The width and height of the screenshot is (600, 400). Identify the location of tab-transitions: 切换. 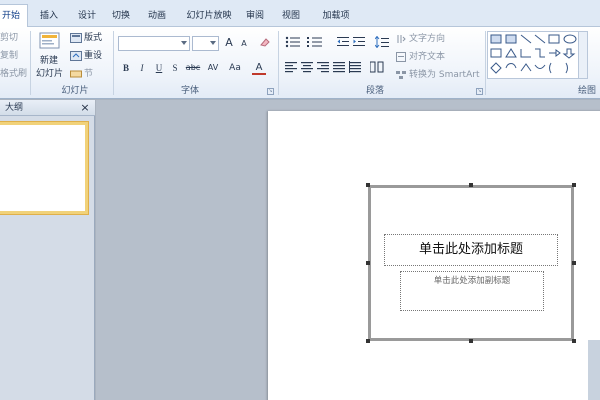
(121, 17).